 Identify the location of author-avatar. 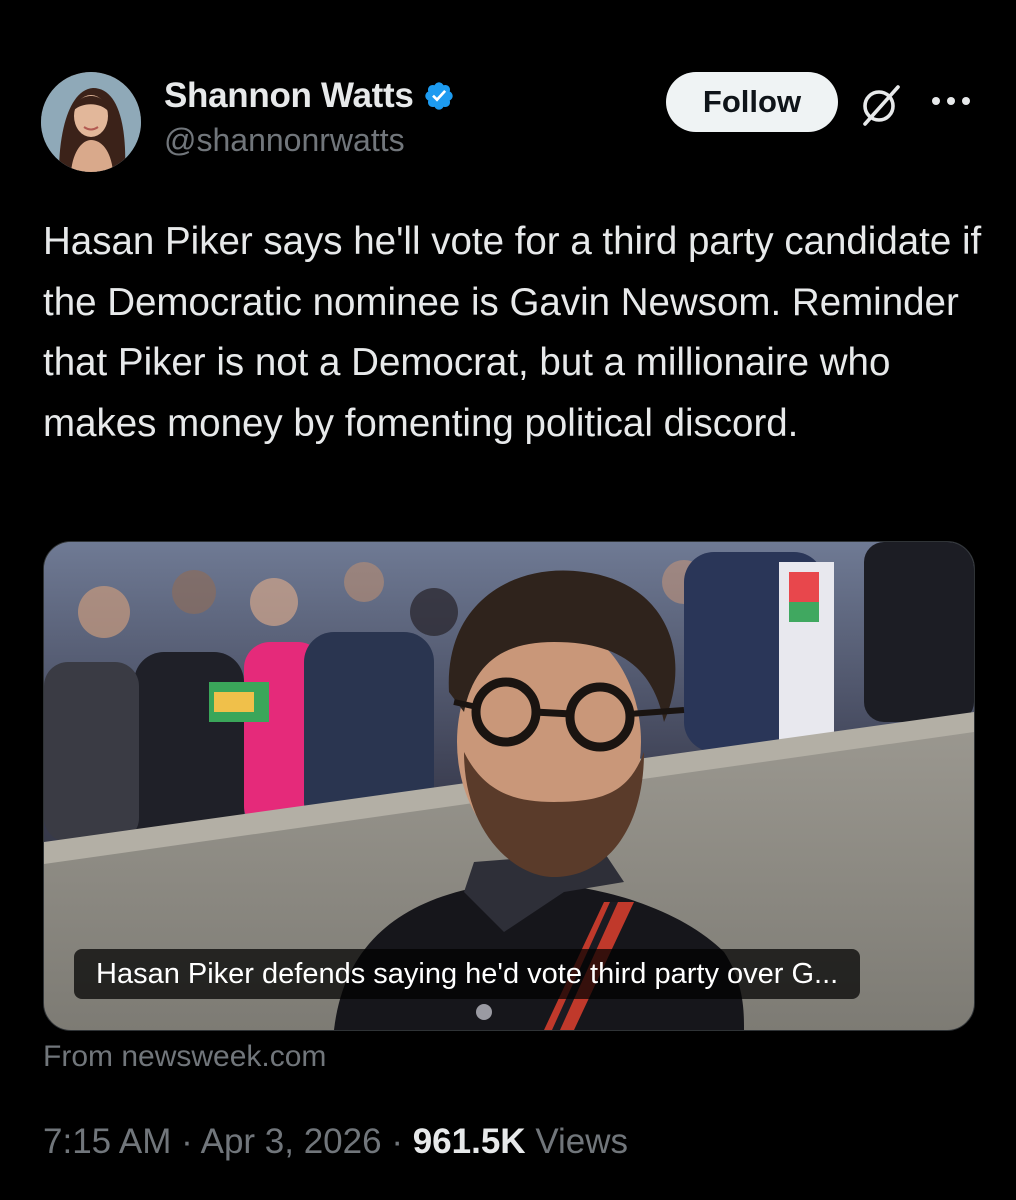
(91, 122).